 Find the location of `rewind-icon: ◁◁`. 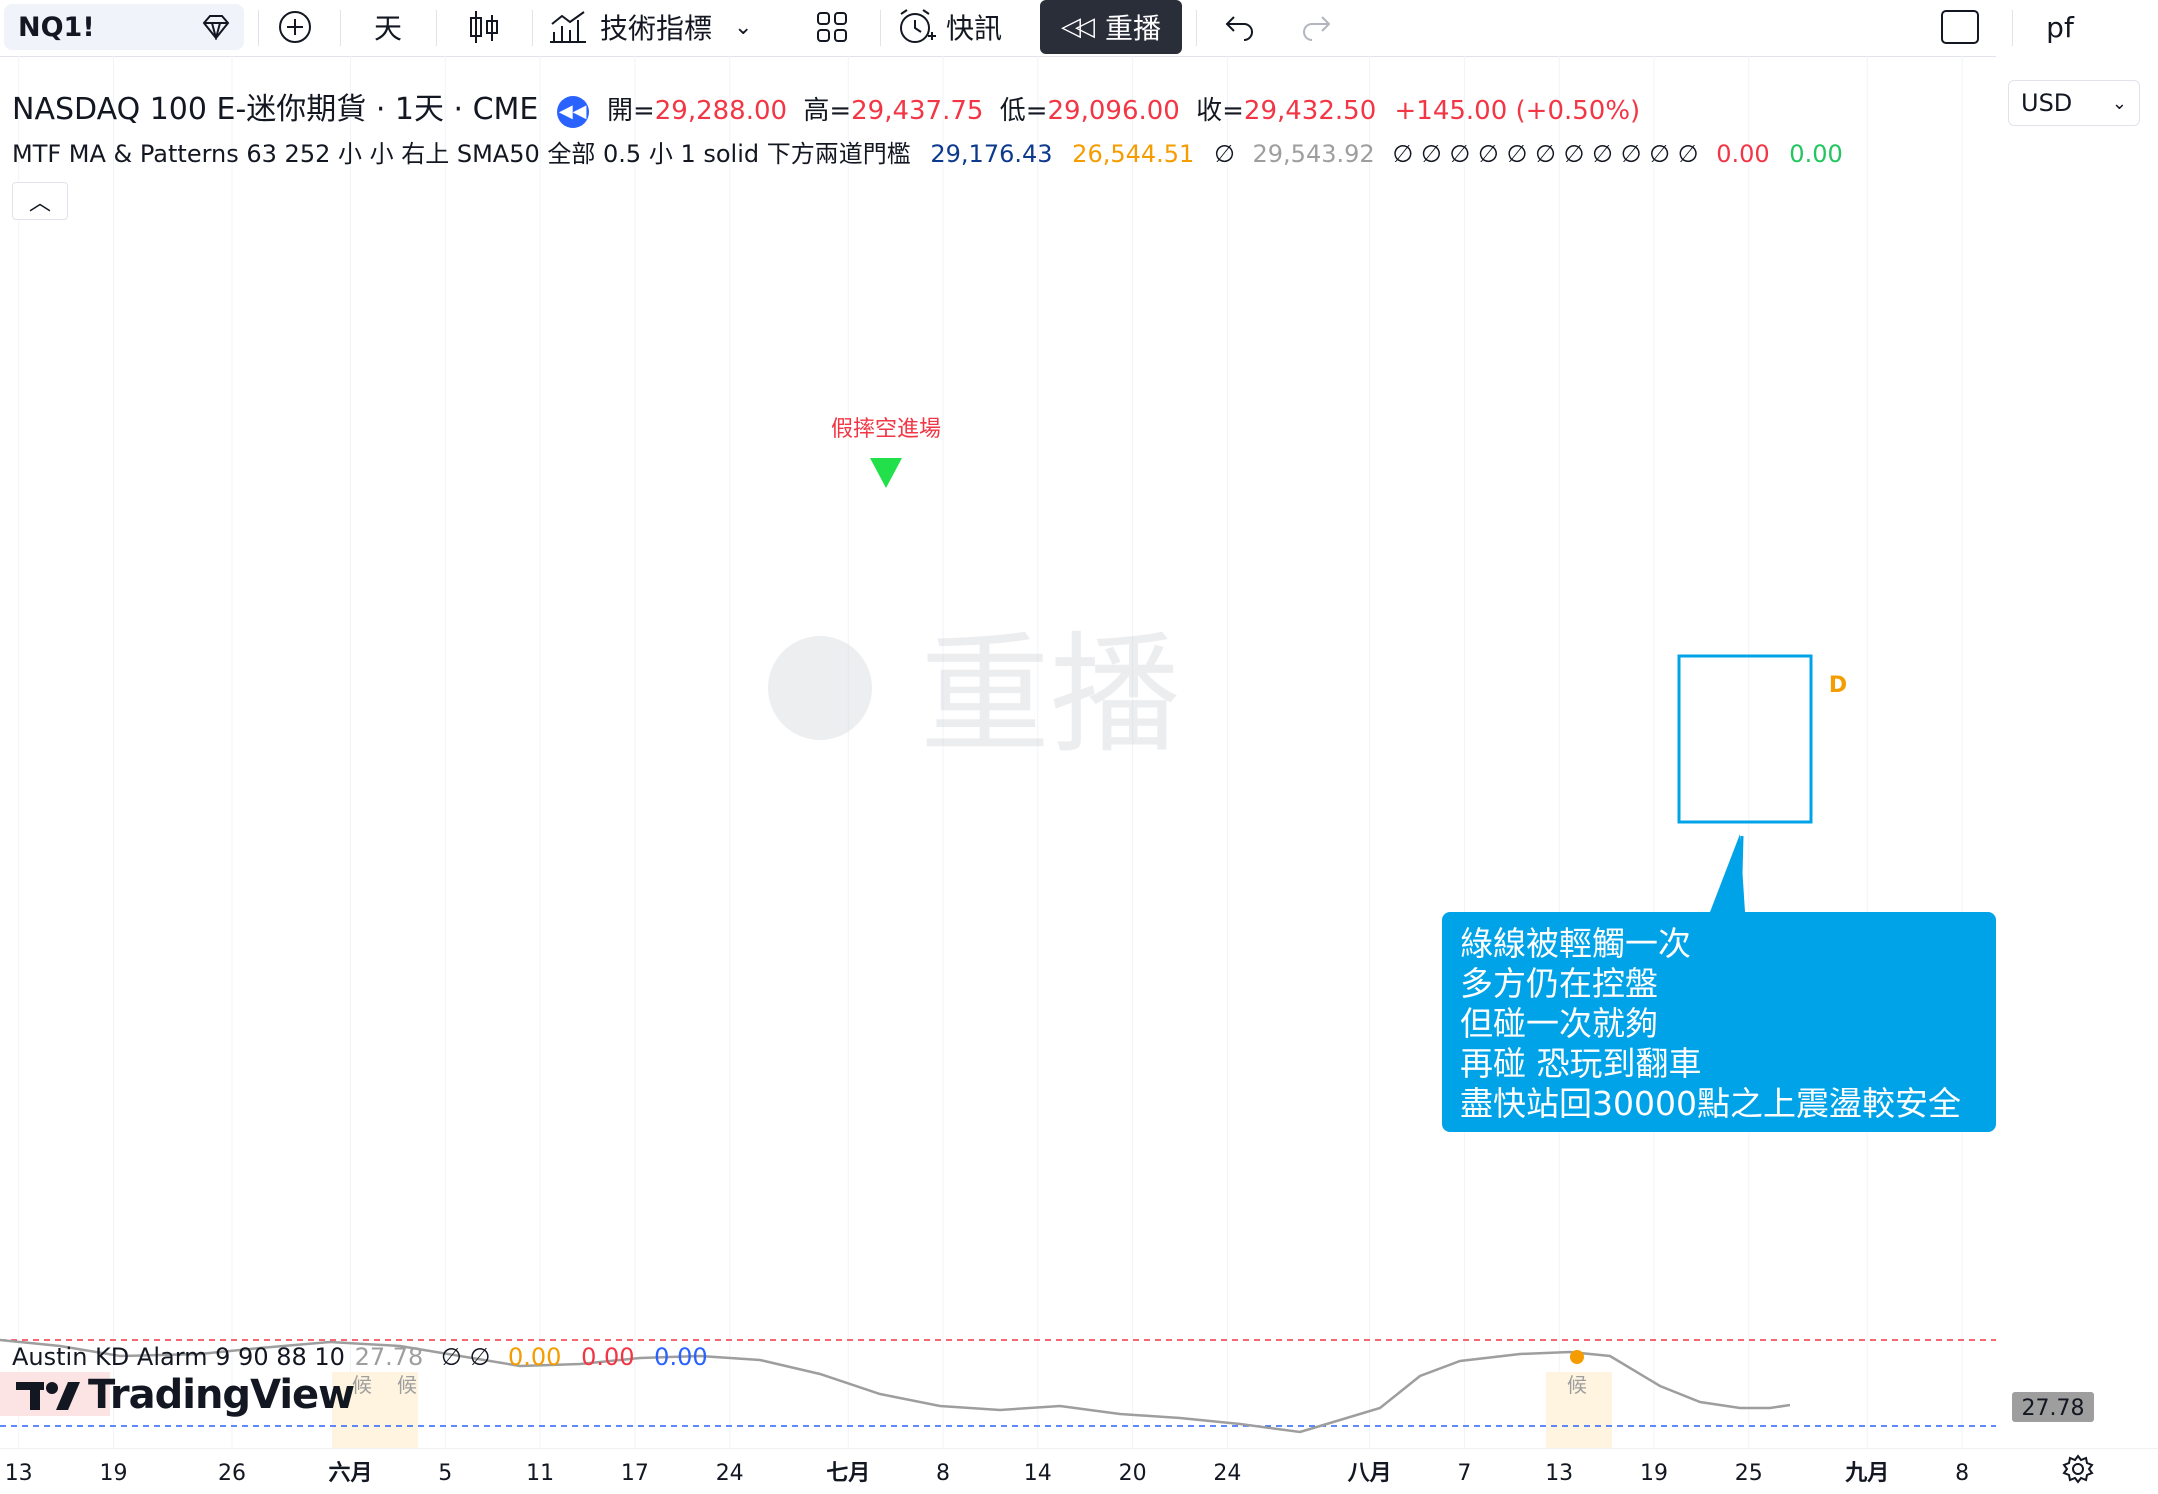

rewind-icon: ◁◁ is located at coordinates (1077, 27).